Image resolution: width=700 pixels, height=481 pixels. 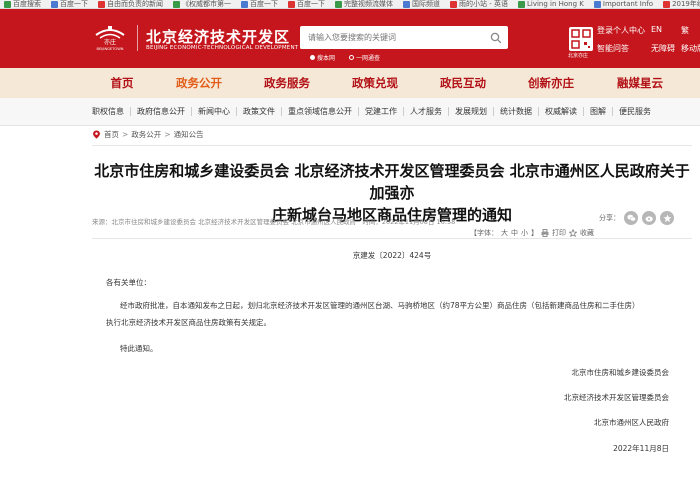 What do you see at coordinates (581, 39) in the screenshot?
I see `qr-code-icon` at bounding box center [581, 39].